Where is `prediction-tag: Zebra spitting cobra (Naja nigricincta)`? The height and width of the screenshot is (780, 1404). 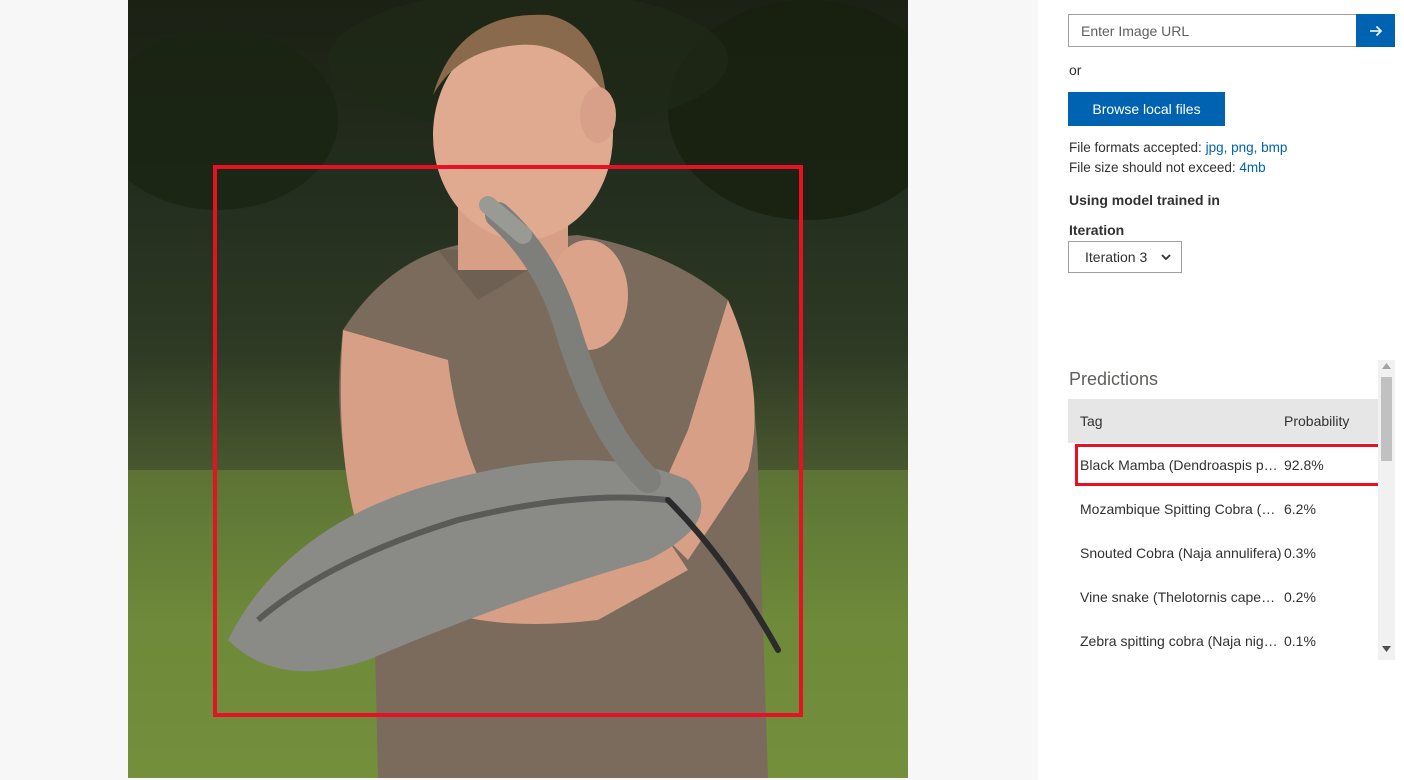
prediction-tag: Zebra spitting cobra (Naja nigricincta) is located at coordinates (1181, 641).